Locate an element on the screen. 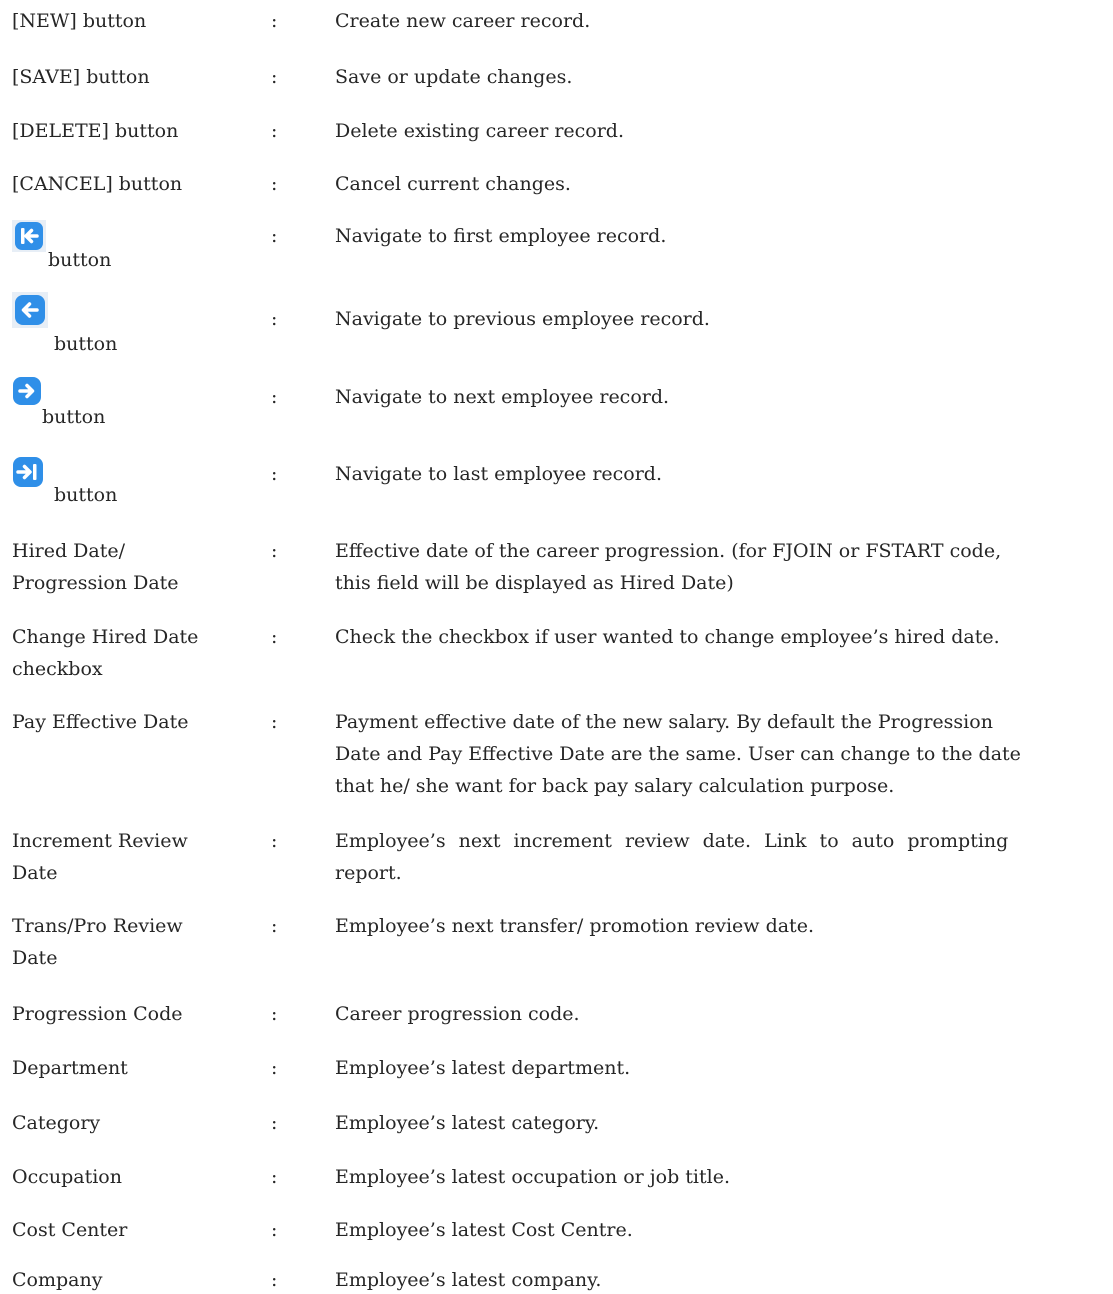 The width and height of the screenshot is (1113, 1294). description: Employee’s latest Cost Centre. is located at coordinates (484, 1230).